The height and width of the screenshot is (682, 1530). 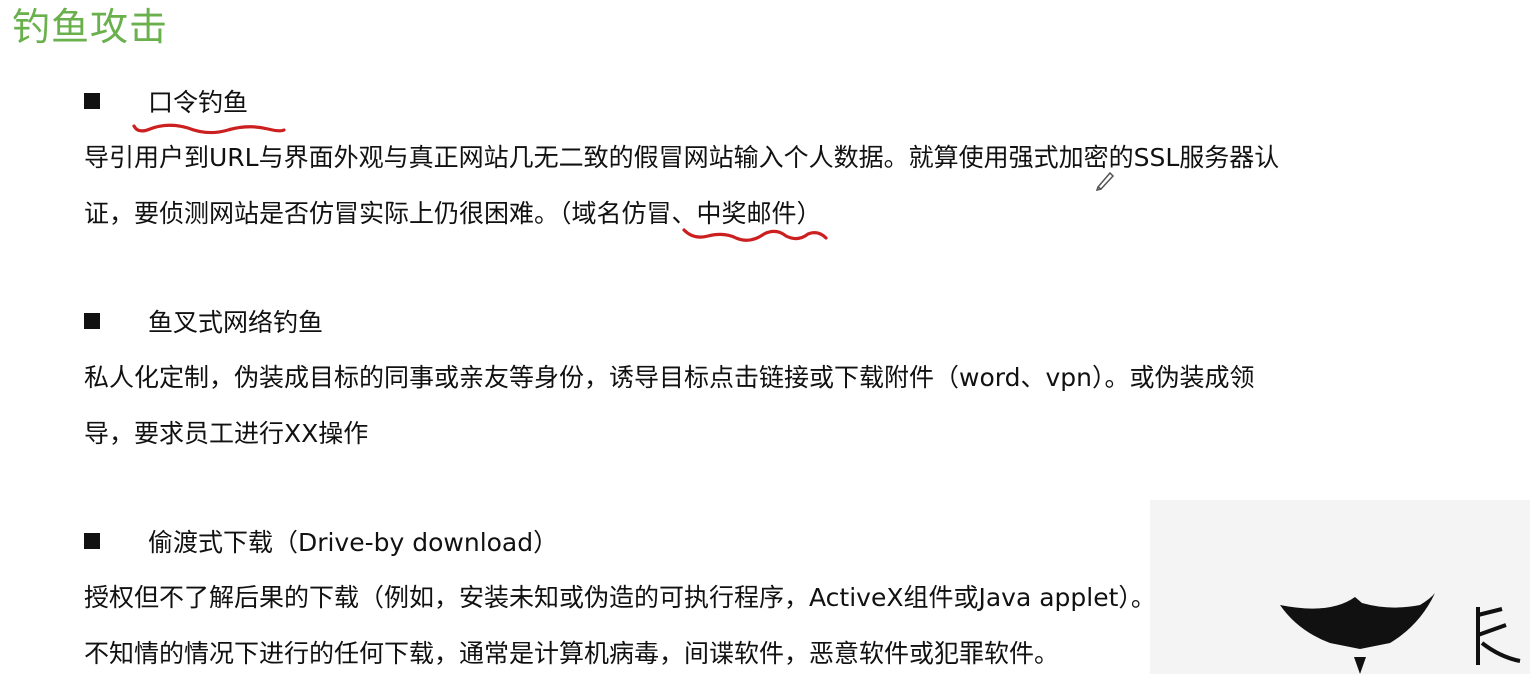 I want to click on section-heading: 偷渡式下载（Drive-by download）, so click(x=804, y=542).